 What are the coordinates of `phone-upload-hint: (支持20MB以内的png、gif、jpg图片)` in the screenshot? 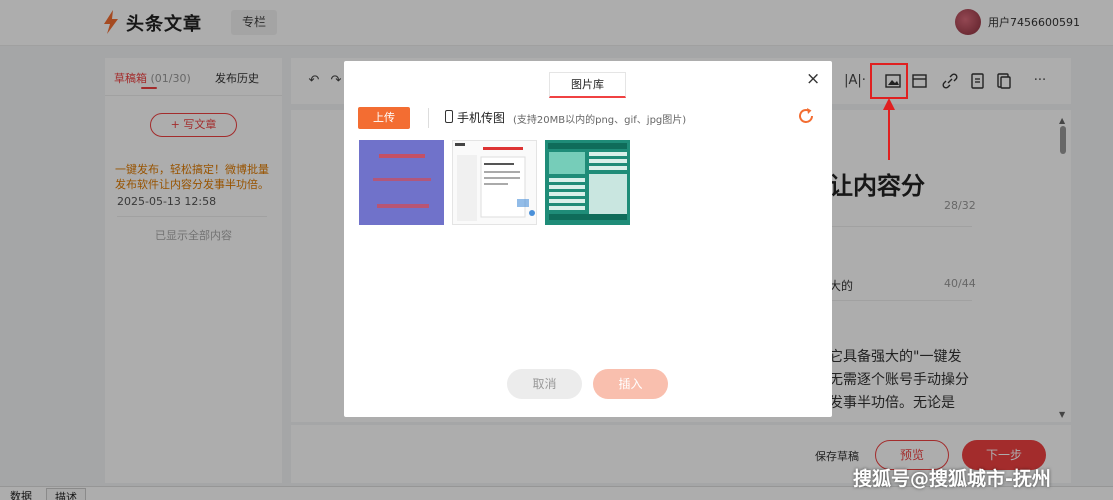 It's located at (600, 120).